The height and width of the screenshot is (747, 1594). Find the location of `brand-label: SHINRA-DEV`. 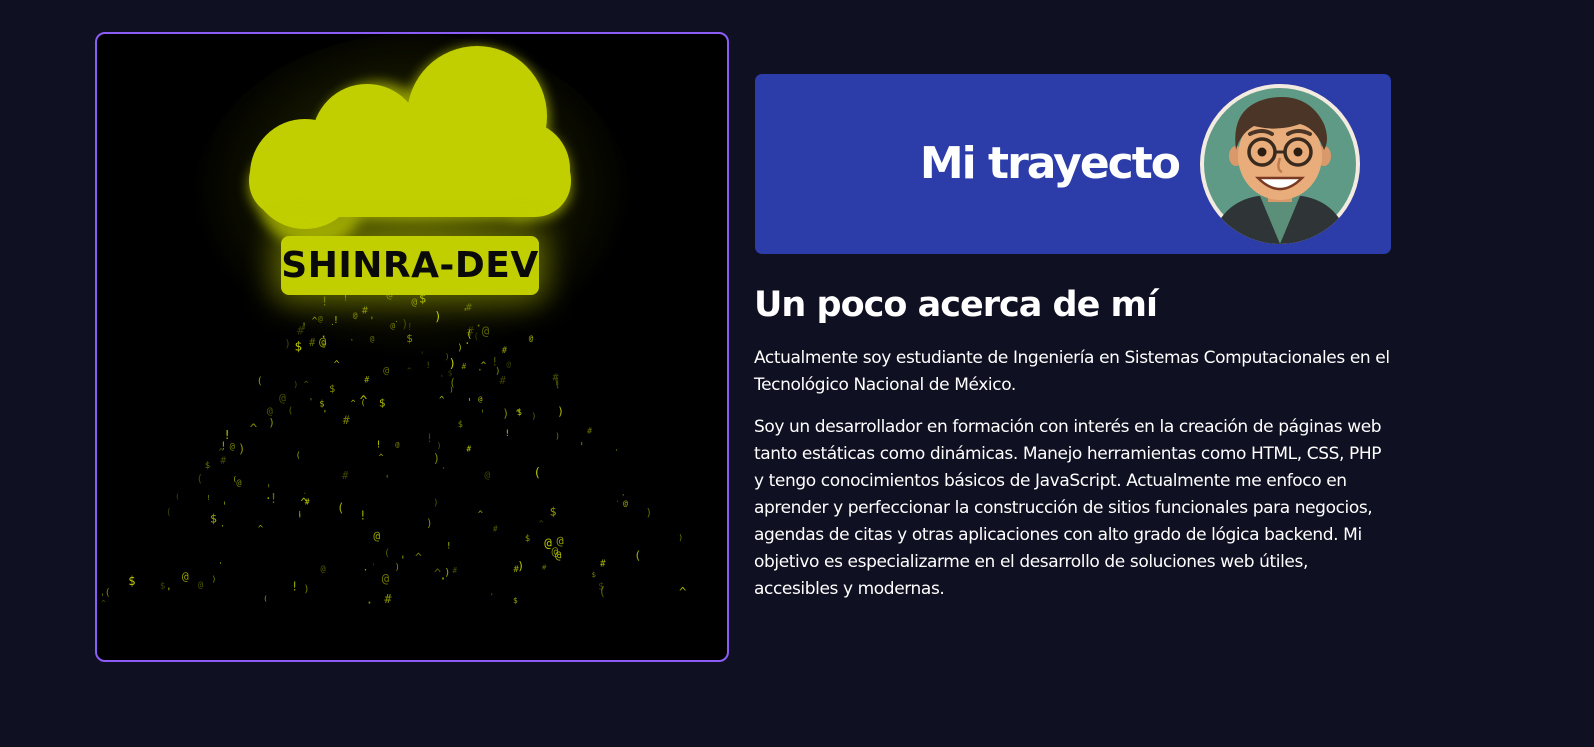

brand-label: SHINRA-DEV is located at coordinates (410, 265).